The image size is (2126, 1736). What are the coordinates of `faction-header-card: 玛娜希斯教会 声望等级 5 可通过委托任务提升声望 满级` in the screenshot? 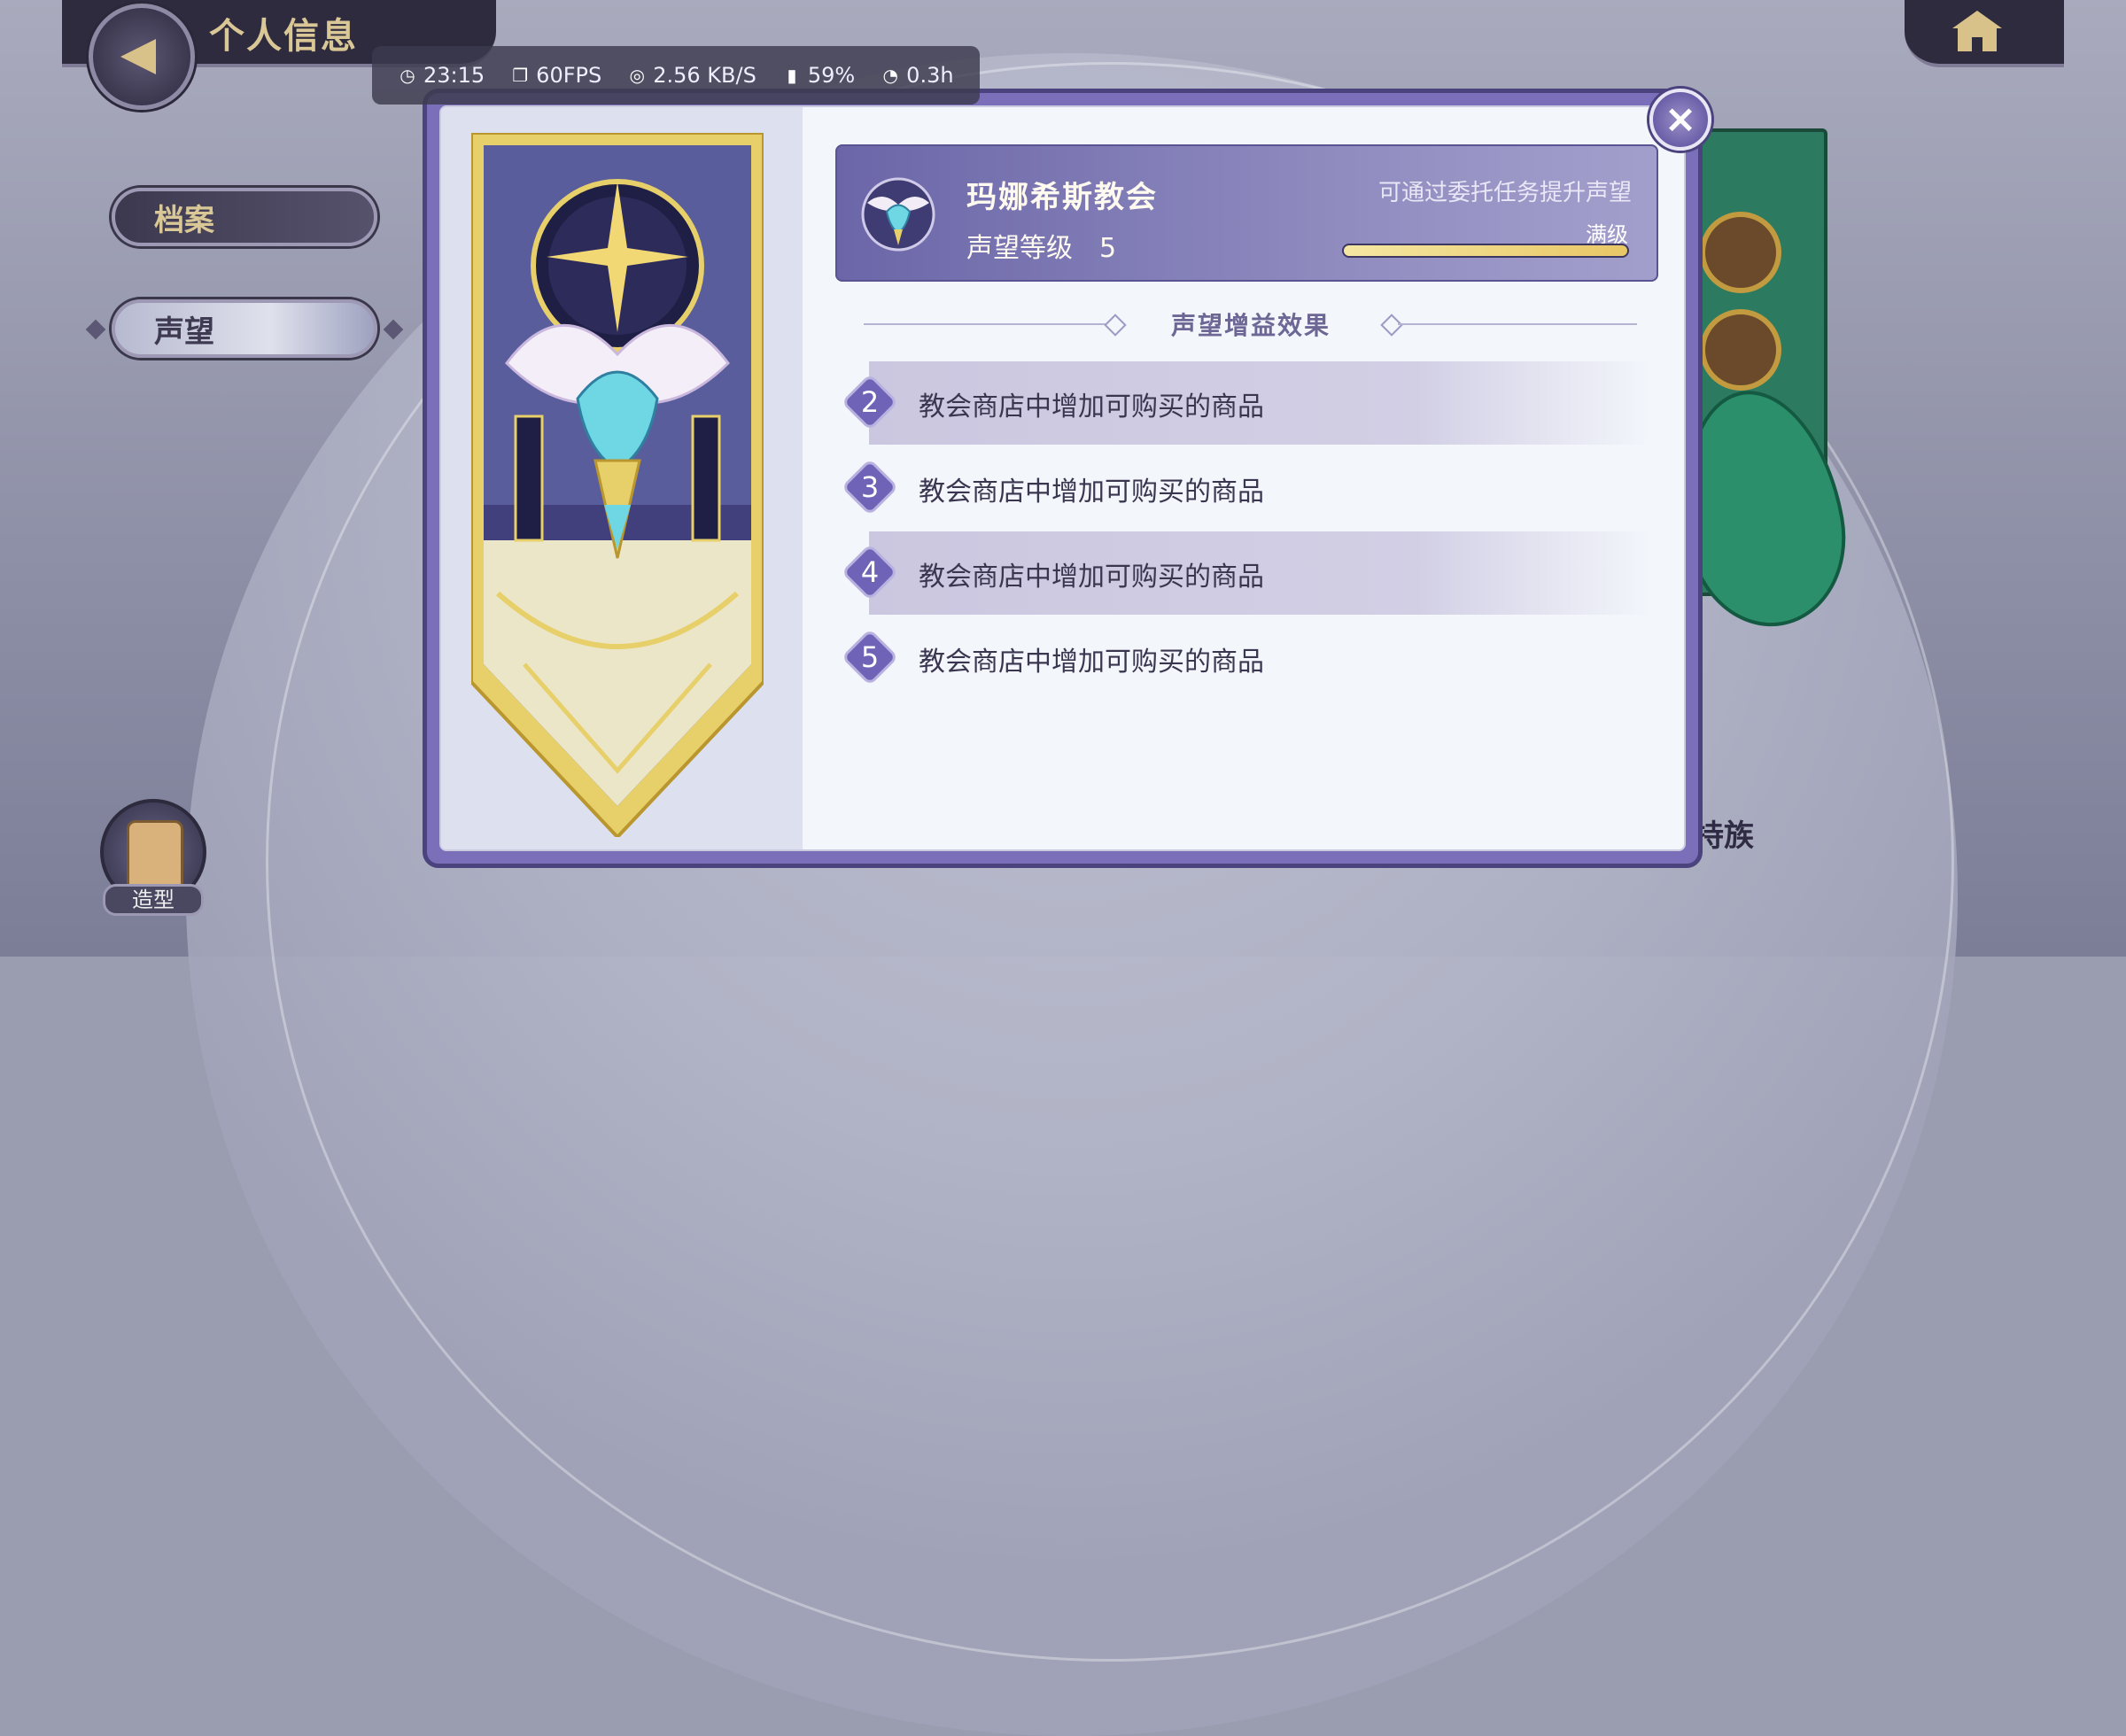 It's located at (1246, 213).